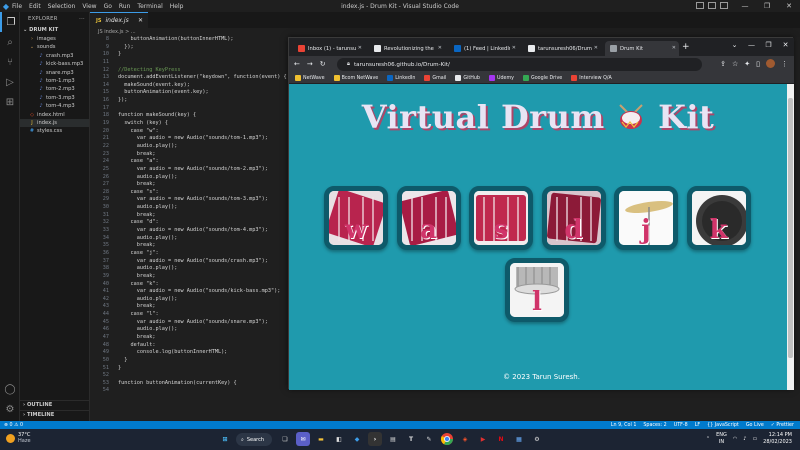 Image resolution: width=800 pixels, height=450 pixels. I want to click on browser-tab: (1) Feed | LinkedIn ✕, so click(484, 48).